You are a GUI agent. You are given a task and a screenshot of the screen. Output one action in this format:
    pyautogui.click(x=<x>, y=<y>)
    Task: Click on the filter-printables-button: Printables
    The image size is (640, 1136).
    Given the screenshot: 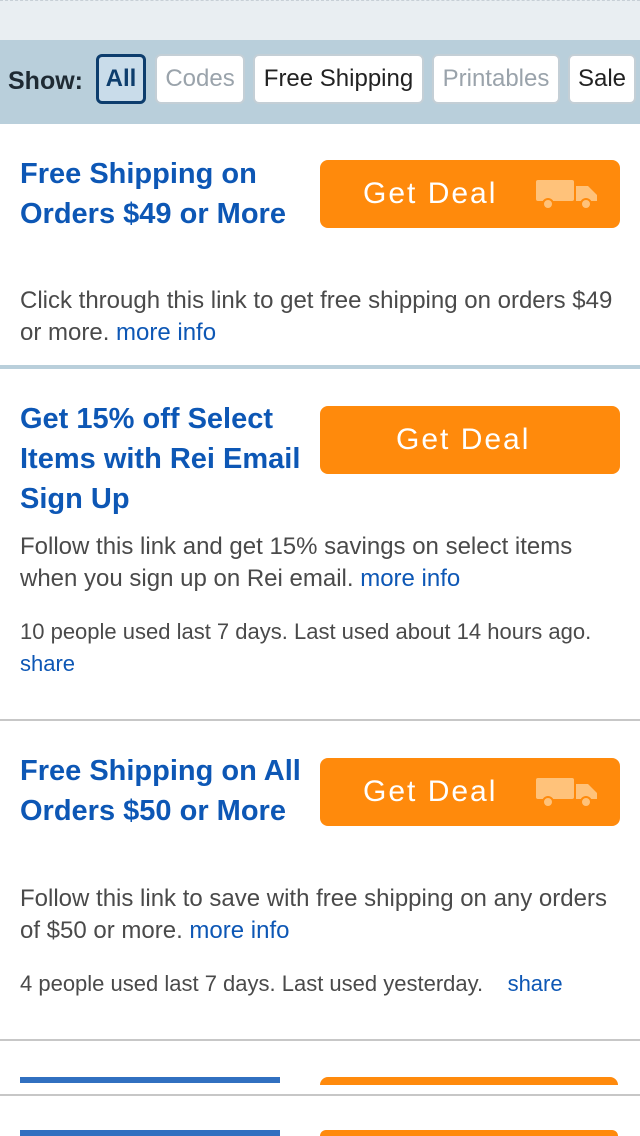 What is the action you would take?
    pyautogui.click(x=496, y=79)
    